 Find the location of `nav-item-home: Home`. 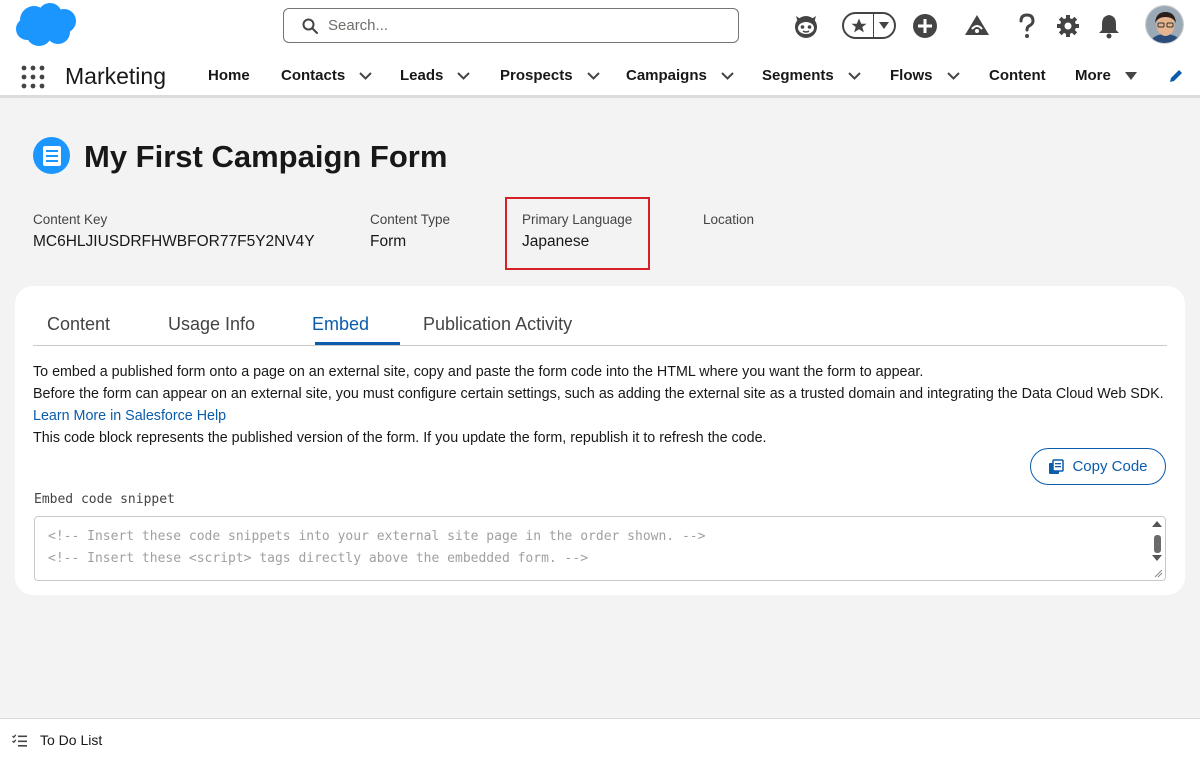

nav-item-home: Home is located at coordinates (229, 75).